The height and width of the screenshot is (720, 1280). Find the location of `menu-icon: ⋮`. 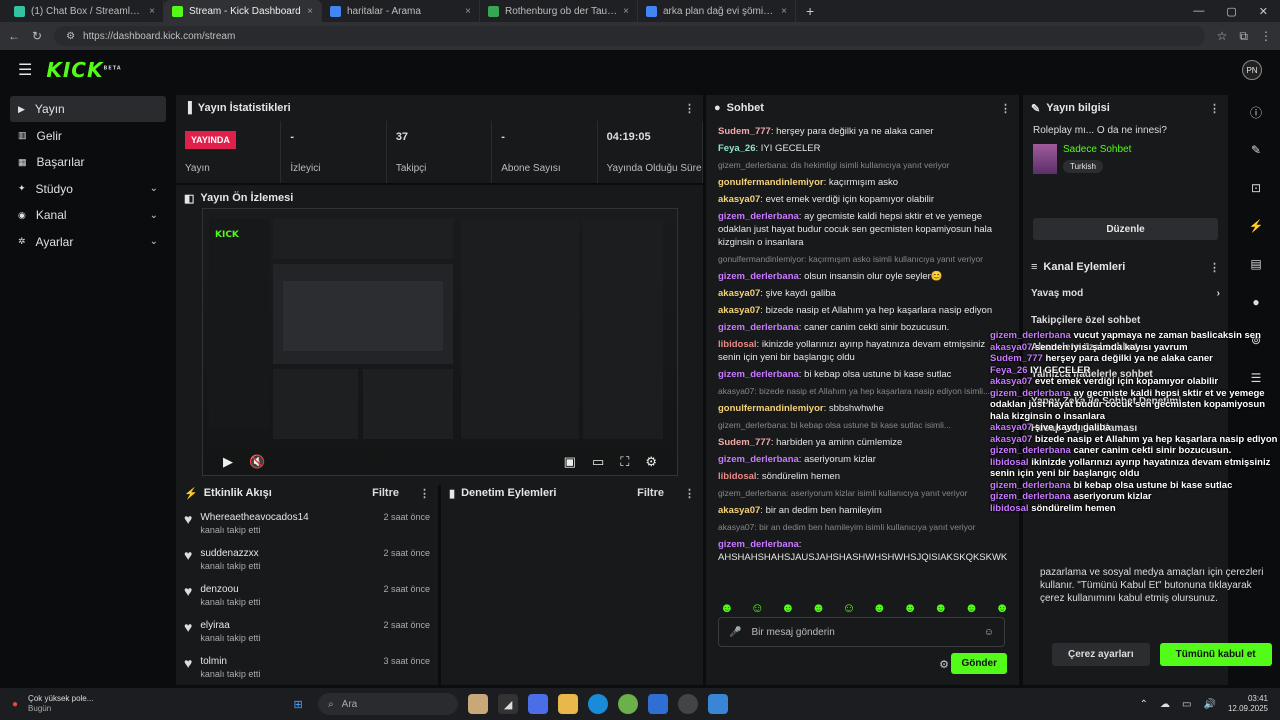

menu-icon: ⋮ is located at coordinates (1266, 36).